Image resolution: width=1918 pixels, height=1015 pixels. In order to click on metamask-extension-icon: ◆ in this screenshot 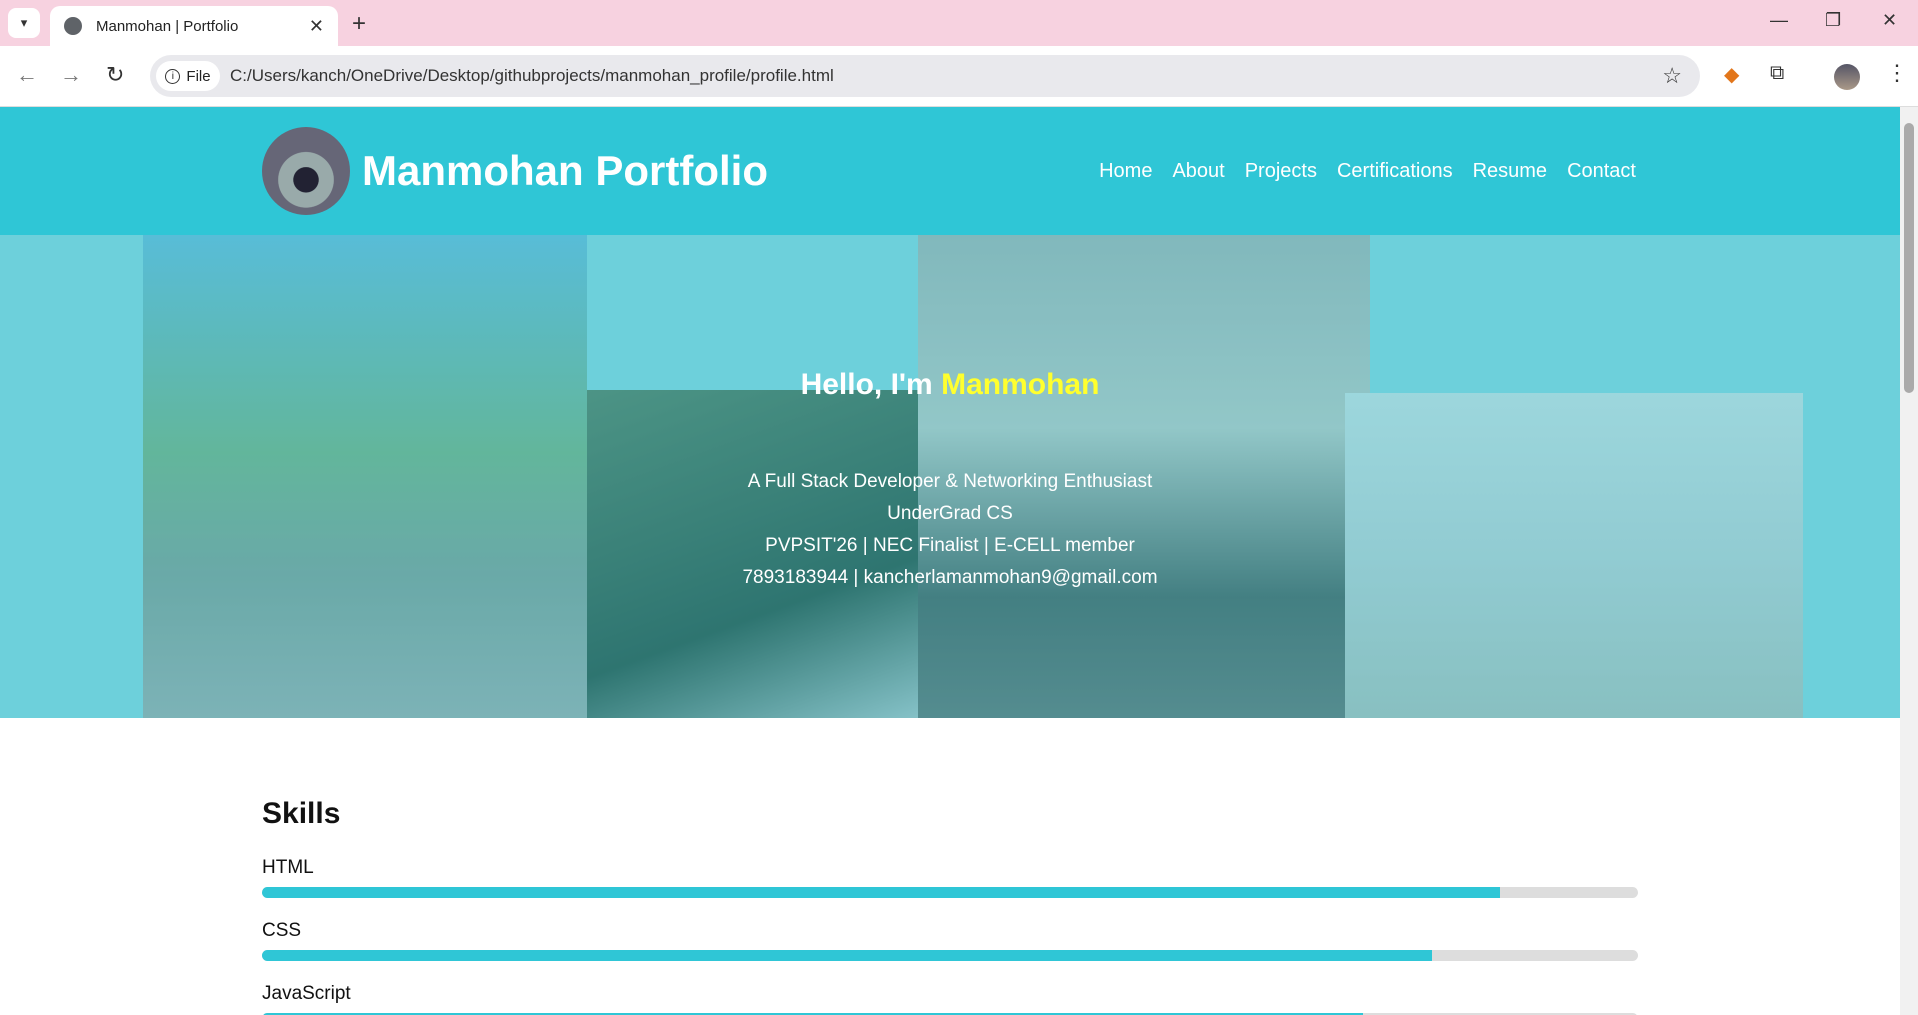, I will do `click(1731, 74)`.